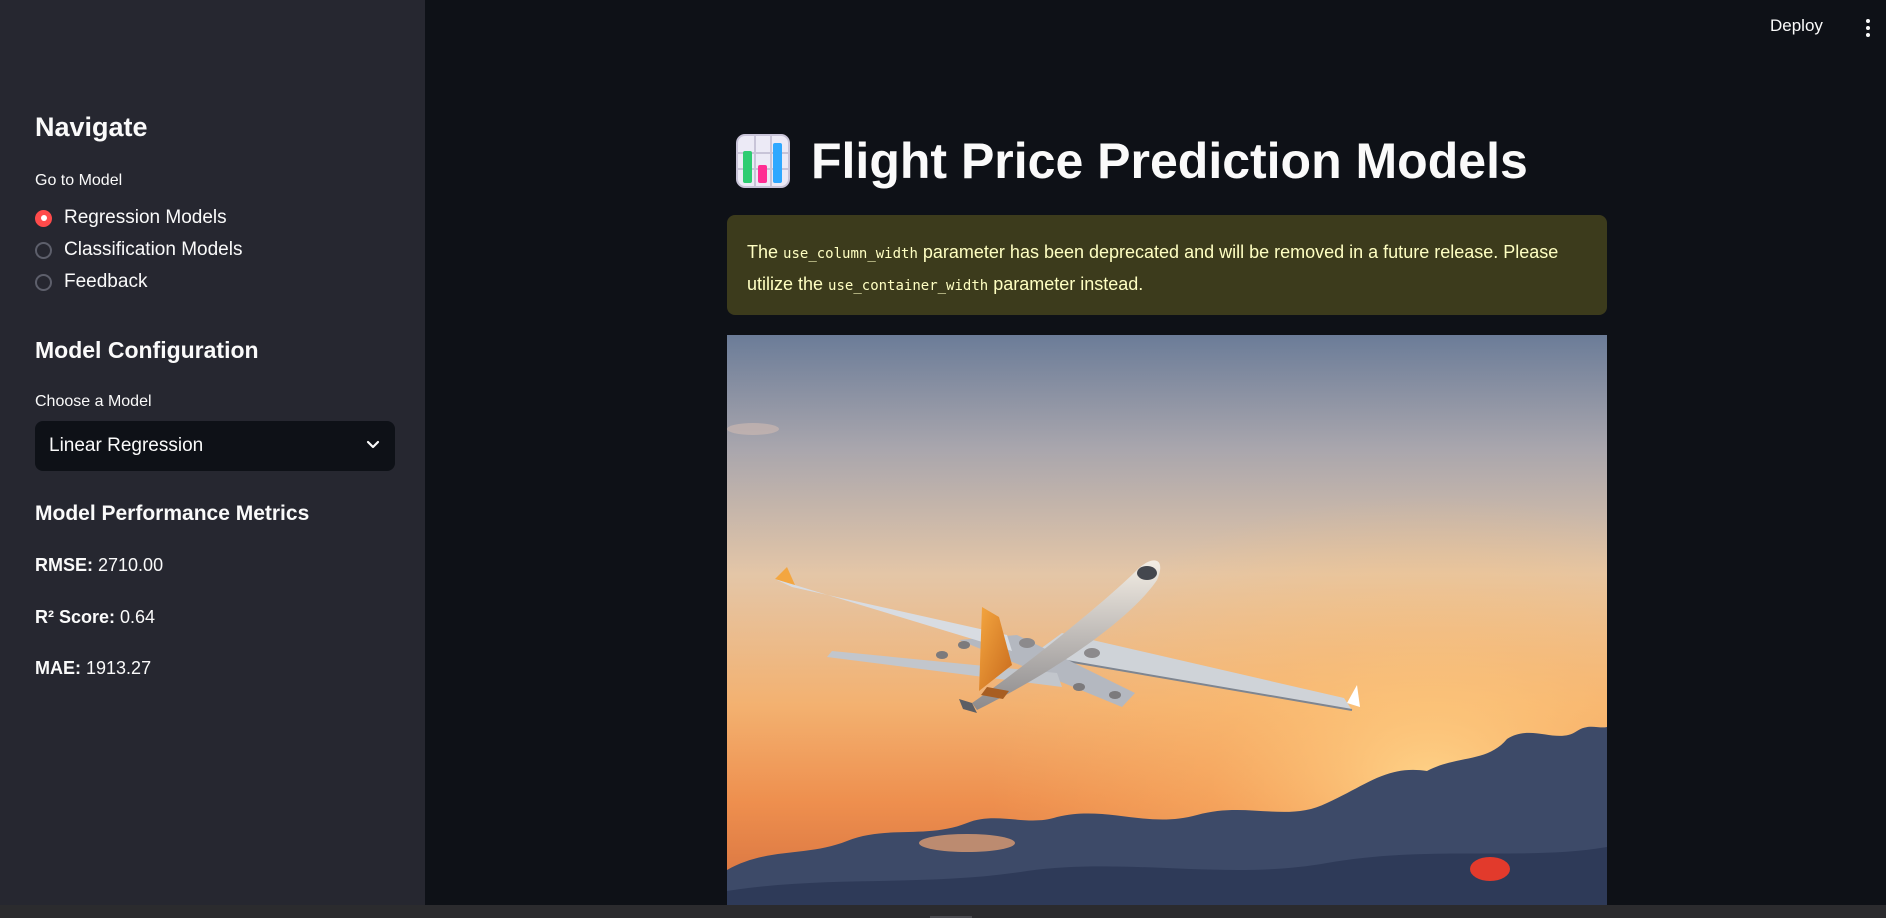  I want to click on metric-label: RMSE:, so click(64, 565).